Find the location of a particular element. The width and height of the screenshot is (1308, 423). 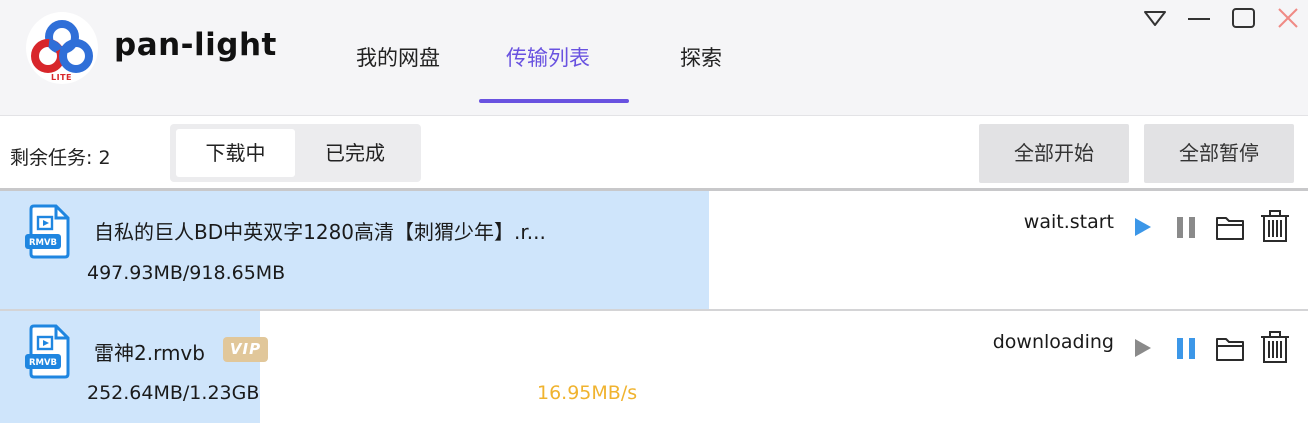

download-status-switch: 下载中 已完成 is located at coordinates (295, 153).